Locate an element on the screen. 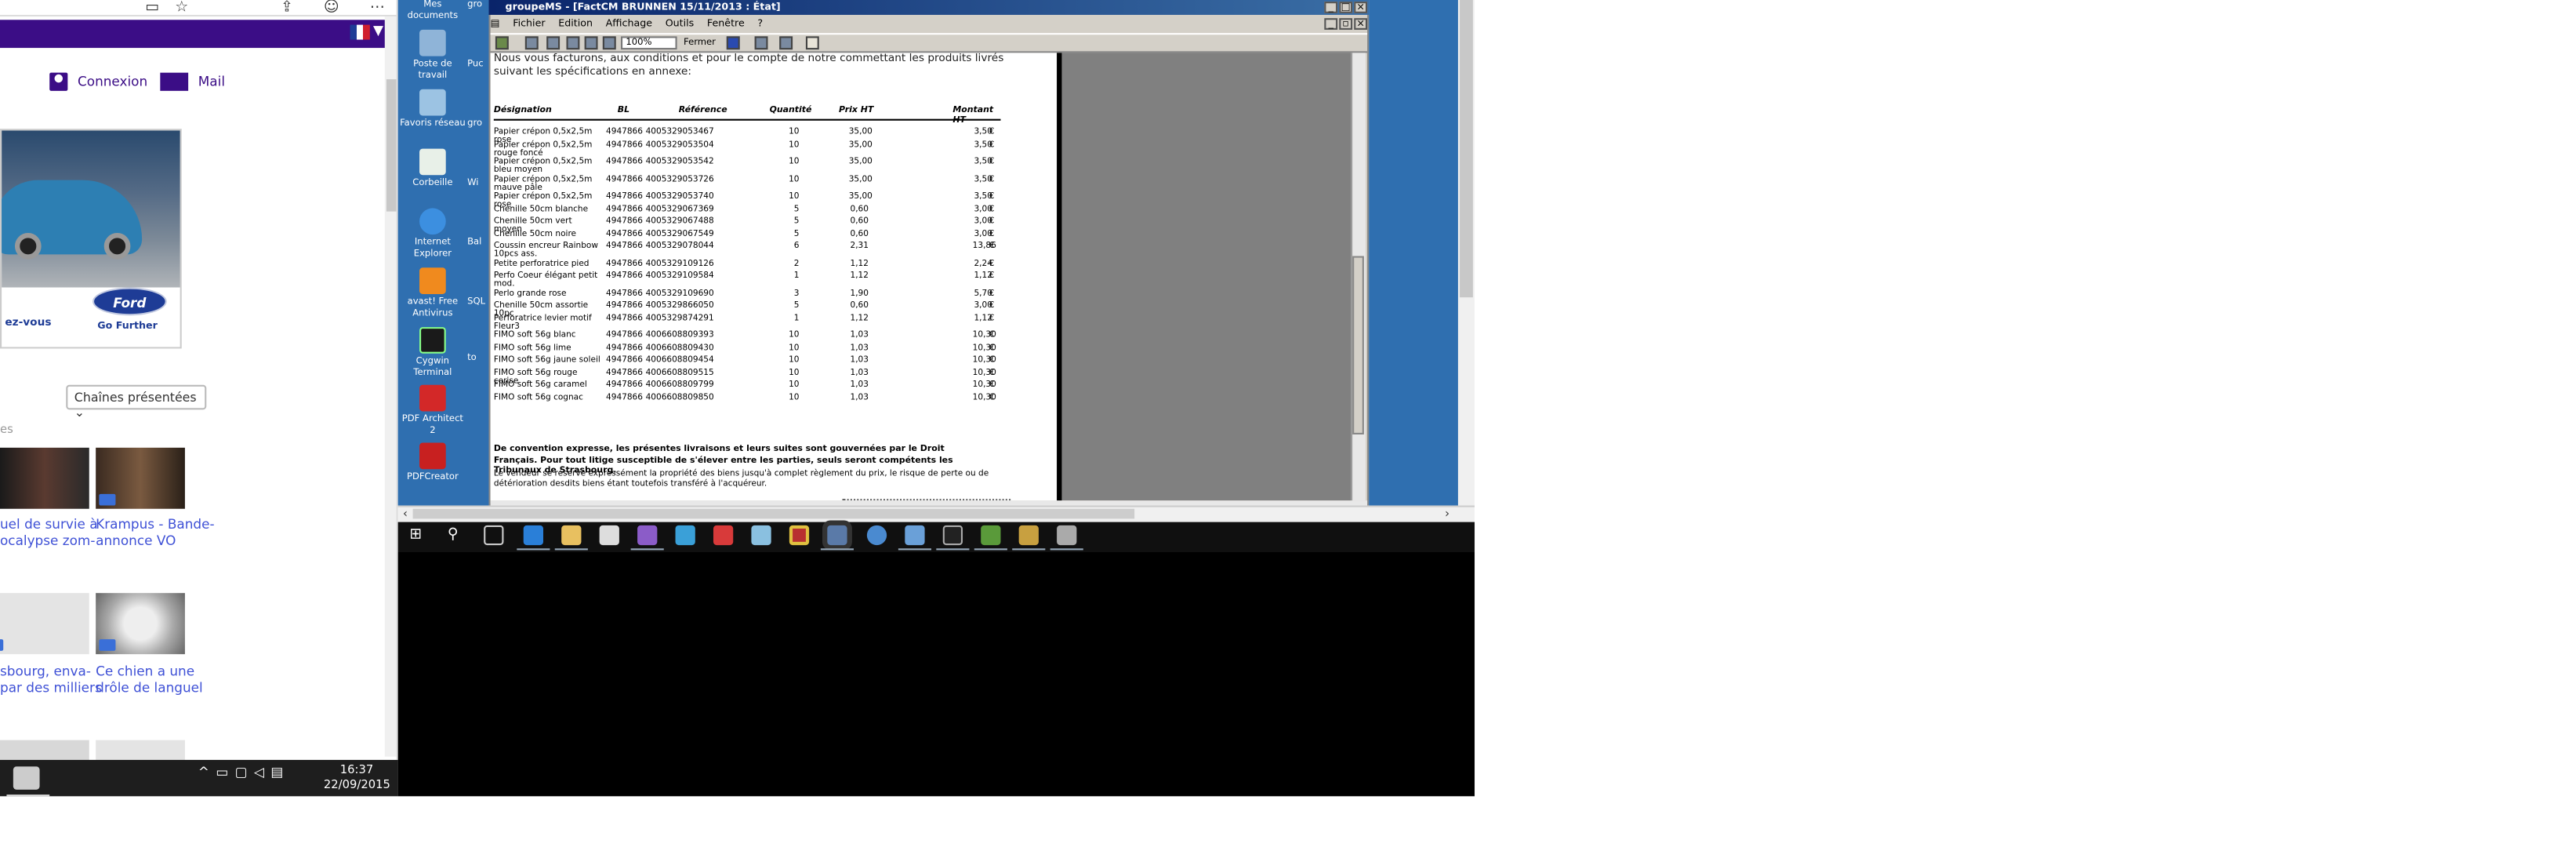  desktop-icon-network: Favoris réseau is located at coordinates (432, 109).